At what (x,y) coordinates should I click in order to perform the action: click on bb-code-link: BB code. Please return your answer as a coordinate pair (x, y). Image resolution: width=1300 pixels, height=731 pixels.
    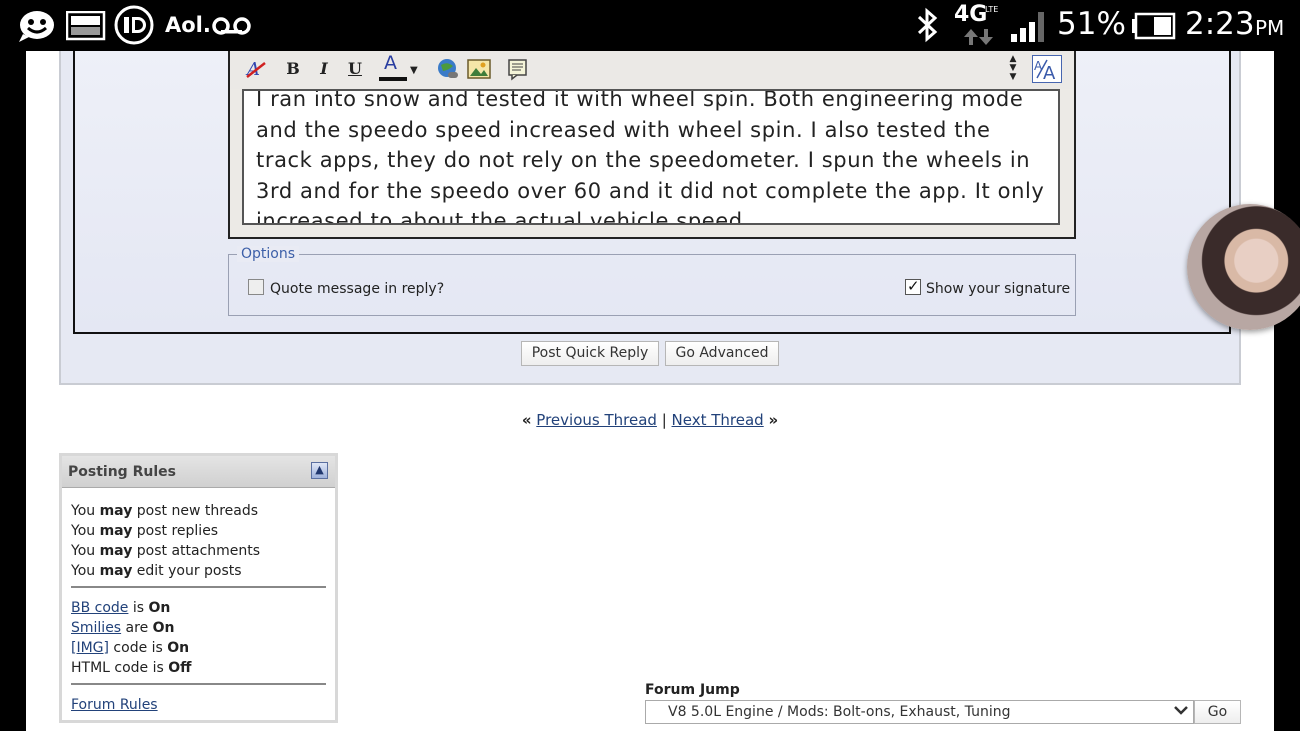
    Looking at the image, I should click on (99, 608).